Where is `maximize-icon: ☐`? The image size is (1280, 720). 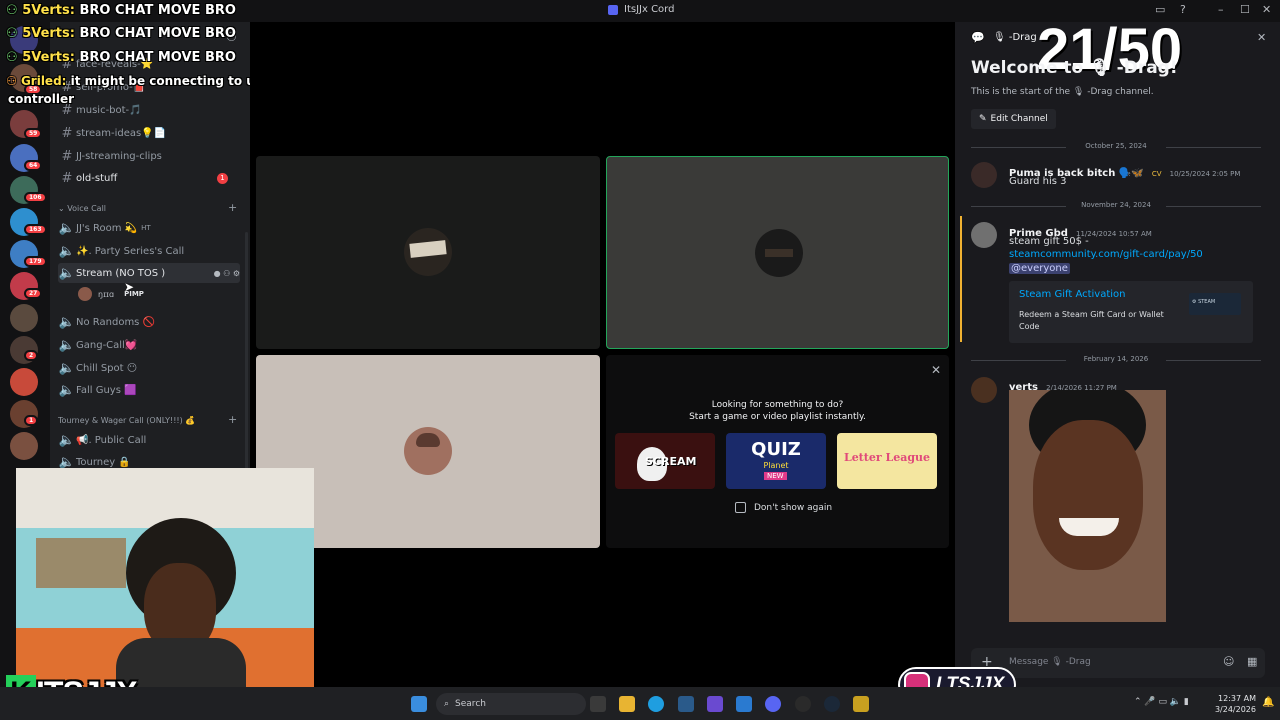
maximize-icon: ☐ is located at coordinates (1245, 9).